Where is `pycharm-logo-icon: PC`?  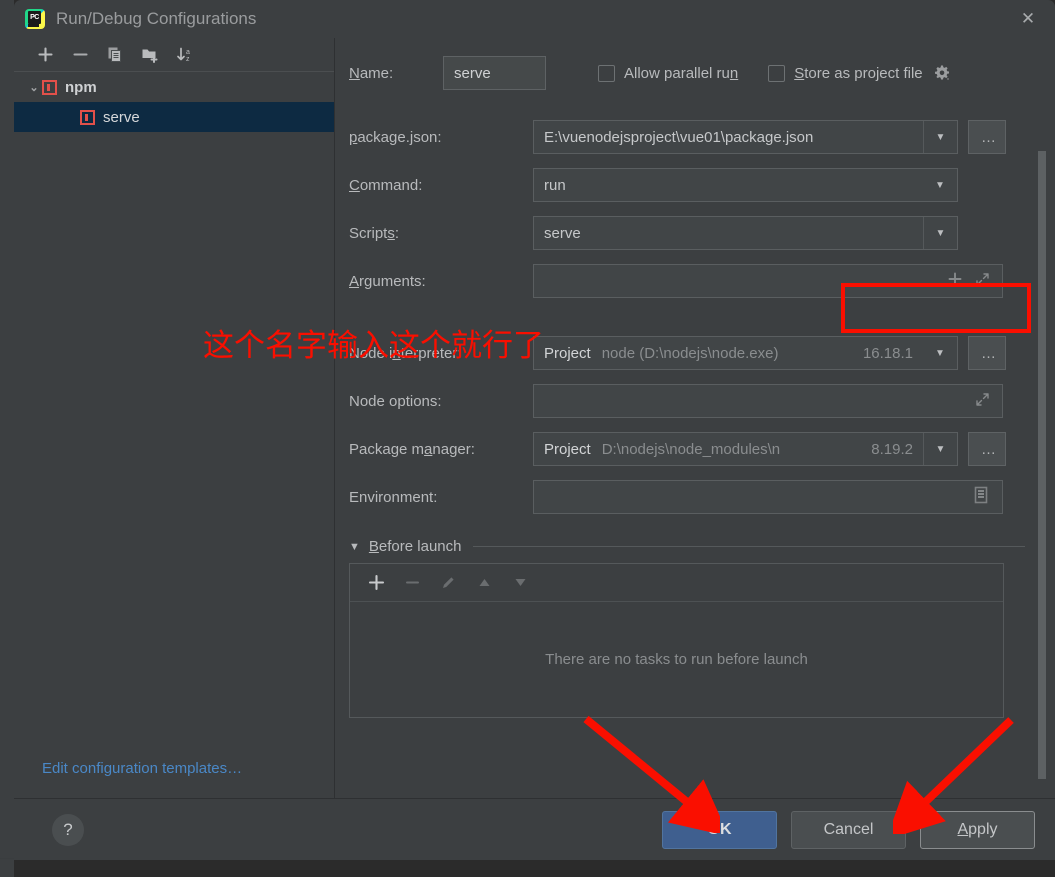
pycharm-logo-icon: PC is located at coordinates (35, 19).